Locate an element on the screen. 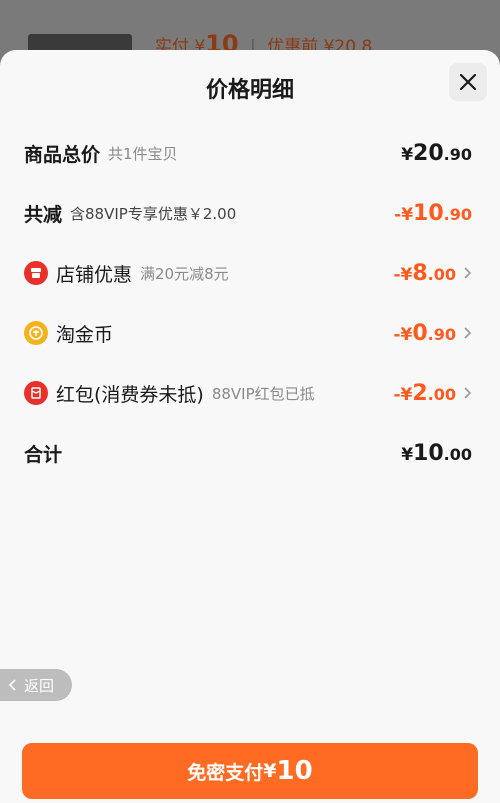  shop-discount-amount: -¥8.00 is located at coordinates (424, 273).